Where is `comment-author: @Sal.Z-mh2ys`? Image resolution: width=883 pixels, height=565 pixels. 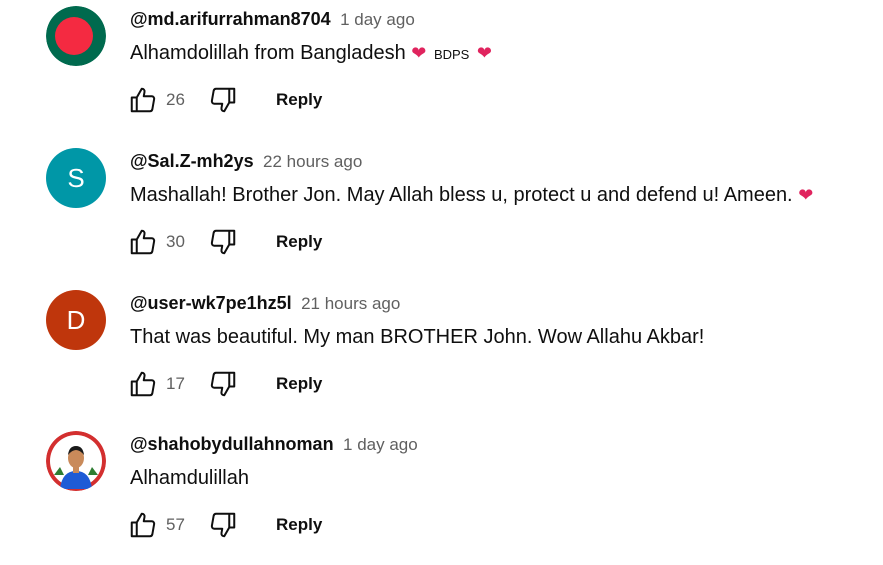
comment-author: @Sal.Z-mh2ys is located at coordinates (192, 161).